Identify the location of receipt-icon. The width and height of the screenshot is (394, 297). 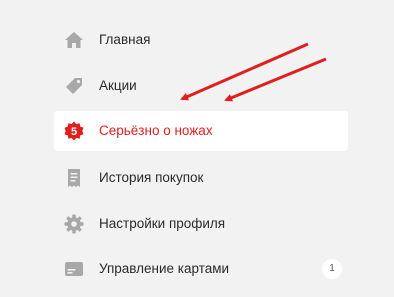
(74, 178).